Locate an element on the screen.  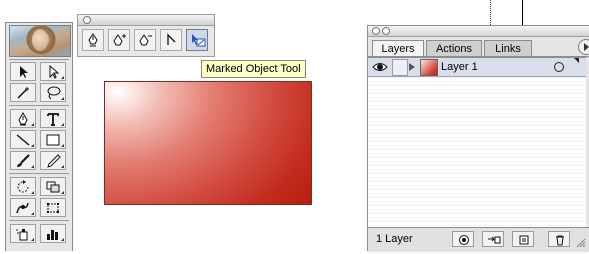
add-anchor-point-icon is located at coordinates (119, 40).